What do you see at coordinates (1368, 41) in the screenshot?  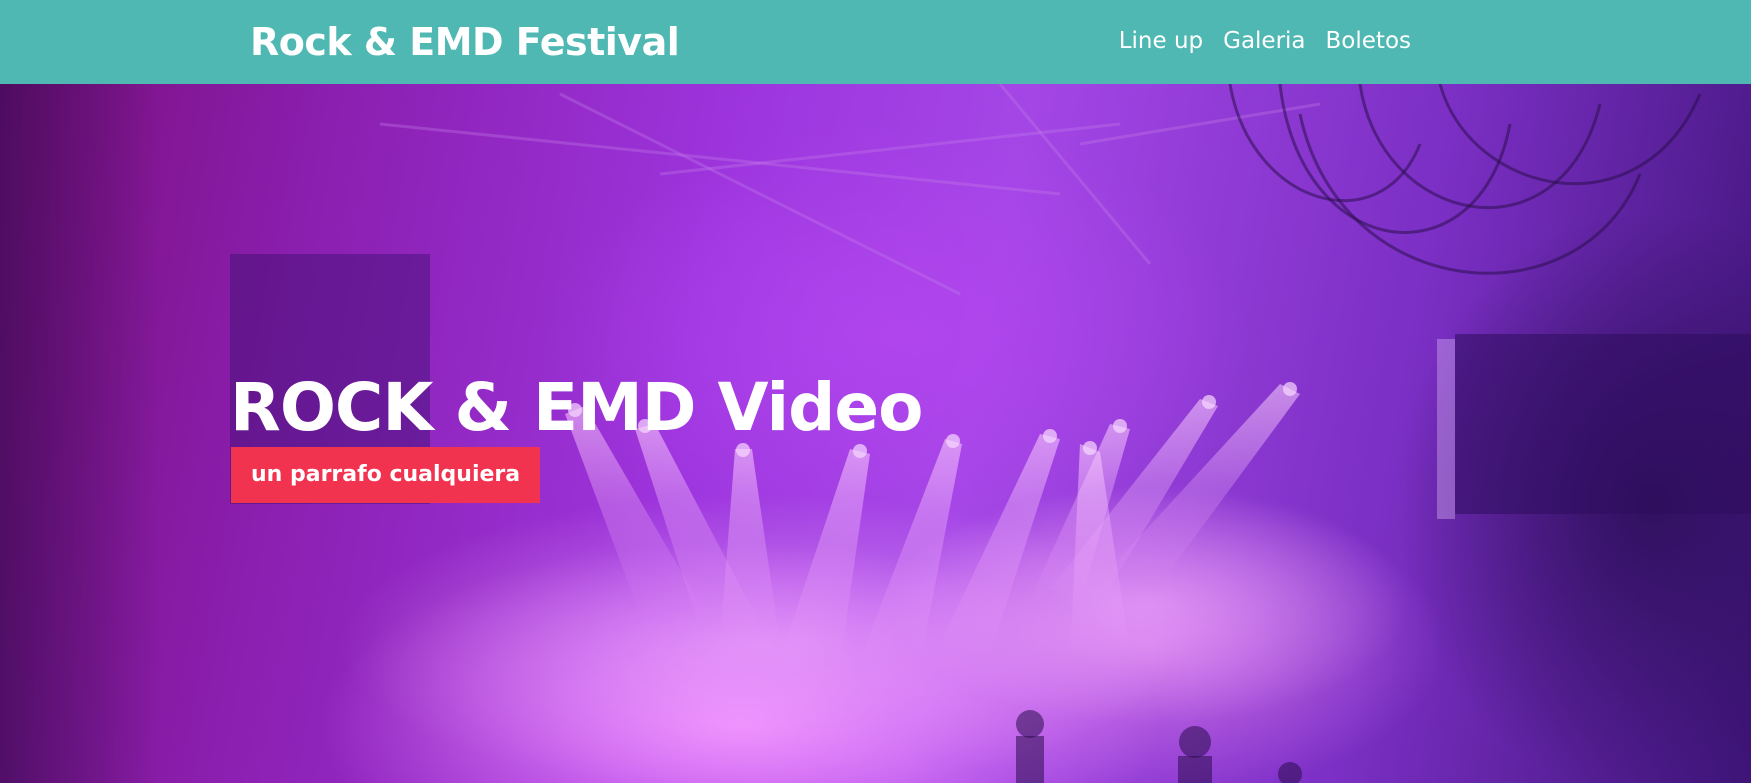 I see `nav-link-boletos: Boletos` at bounding box center [1368, 41].